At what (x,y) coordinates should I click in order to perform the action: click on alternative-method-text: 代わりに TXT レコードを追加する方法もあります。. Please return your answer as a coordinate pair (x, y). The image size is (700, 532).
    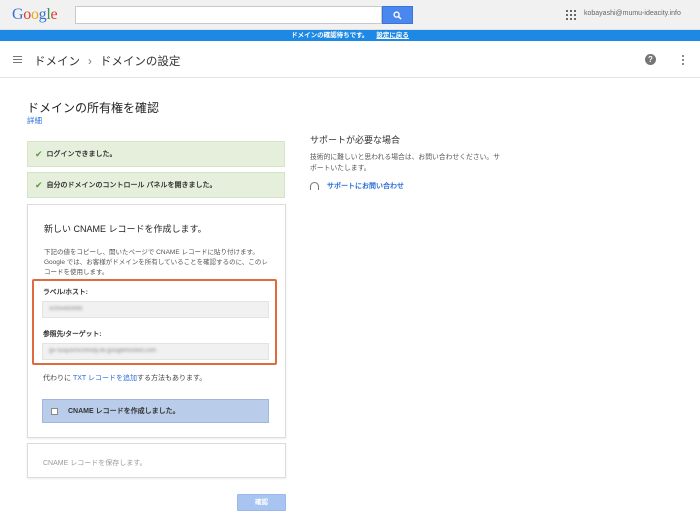
    Looking at the image, I should click on (124, 378).